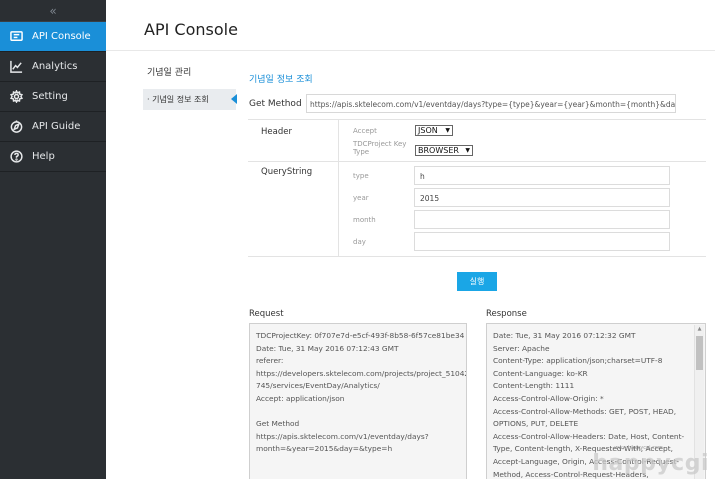 The image size is (715, 479). Describe the element at coordinates (324, 449) in the screenshot. I see `request-line: month=&year=2015&day=&type=h` at that location.